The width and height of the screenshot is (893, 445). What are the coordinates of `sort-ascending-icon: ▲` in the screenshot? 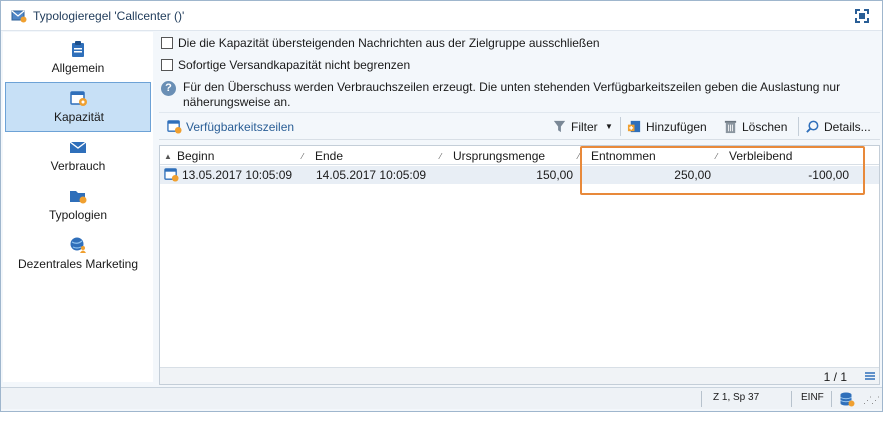 It's located at (168, 156).